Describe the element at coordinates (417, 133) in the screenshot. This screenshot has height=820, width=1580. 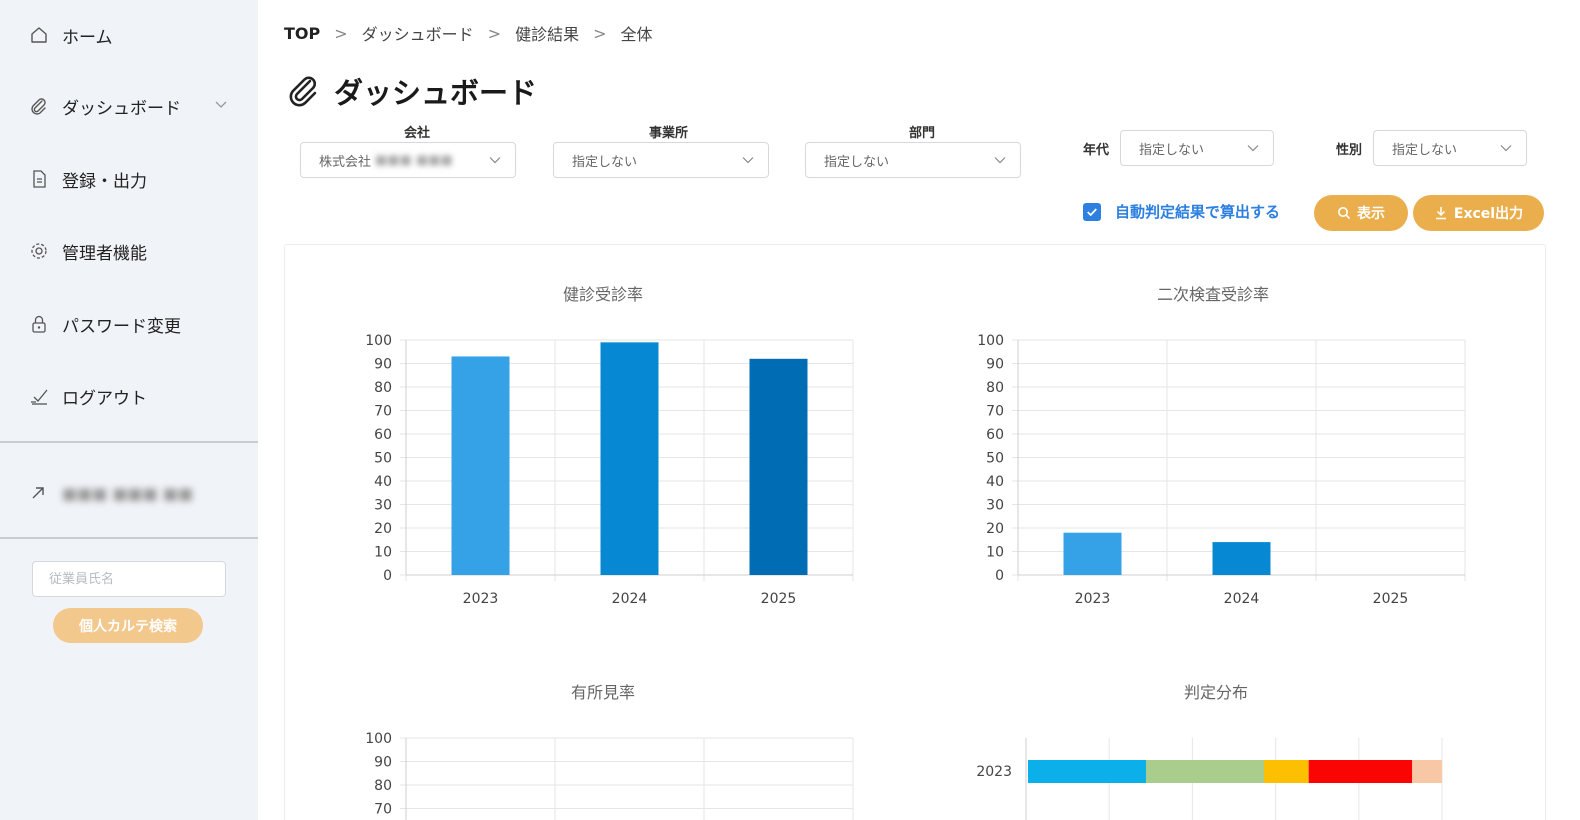
I see `company-label: 会社` at that location.